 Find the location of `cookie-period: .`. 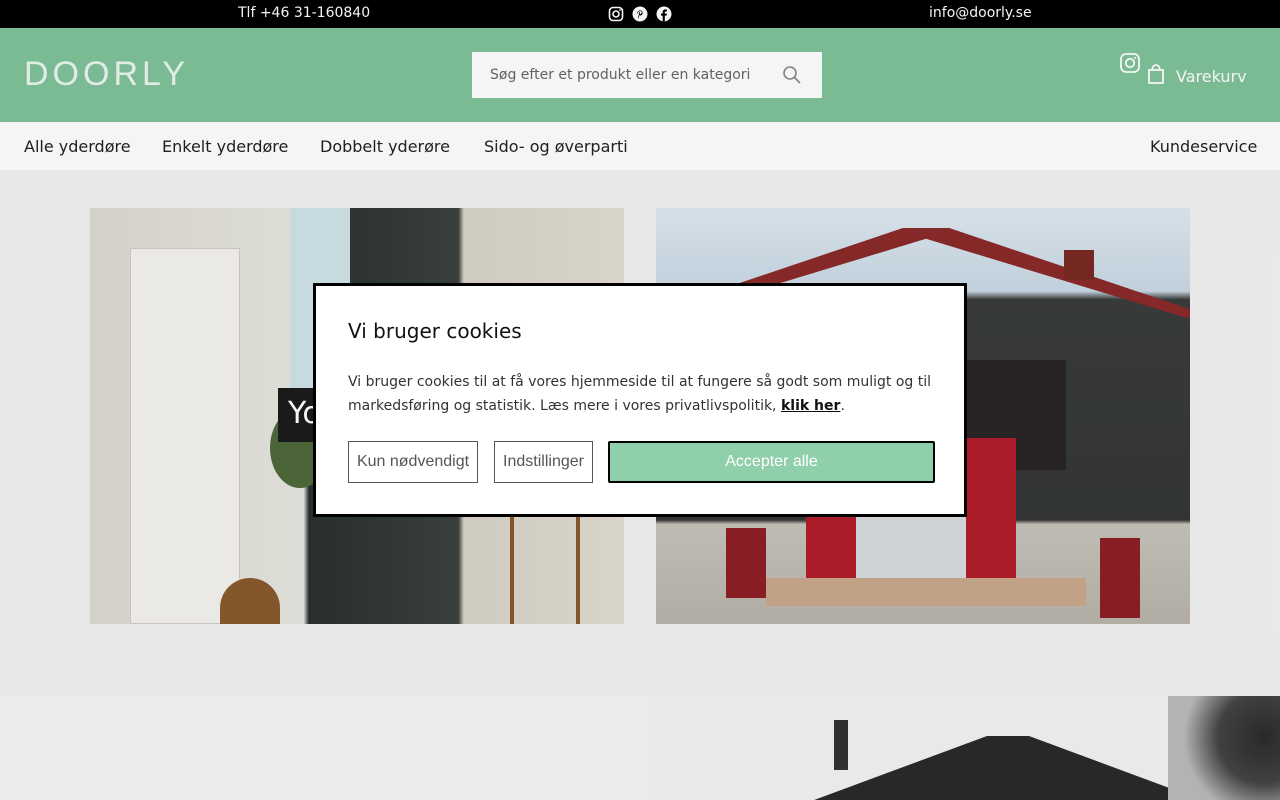

cookie-period: . is located at coordinates (842, 406).